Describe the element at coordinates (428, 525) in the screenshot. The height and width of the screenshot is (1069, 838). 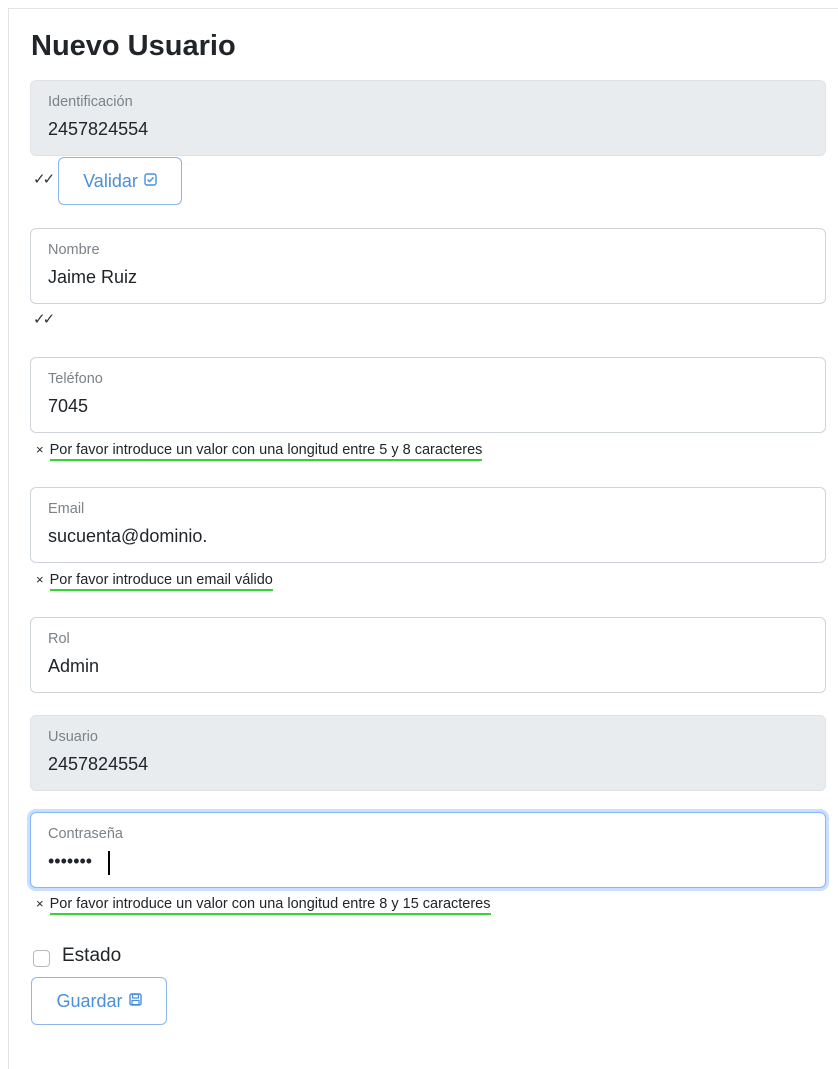
I see `email-field: Email sucuenta@dominio.` at that location.